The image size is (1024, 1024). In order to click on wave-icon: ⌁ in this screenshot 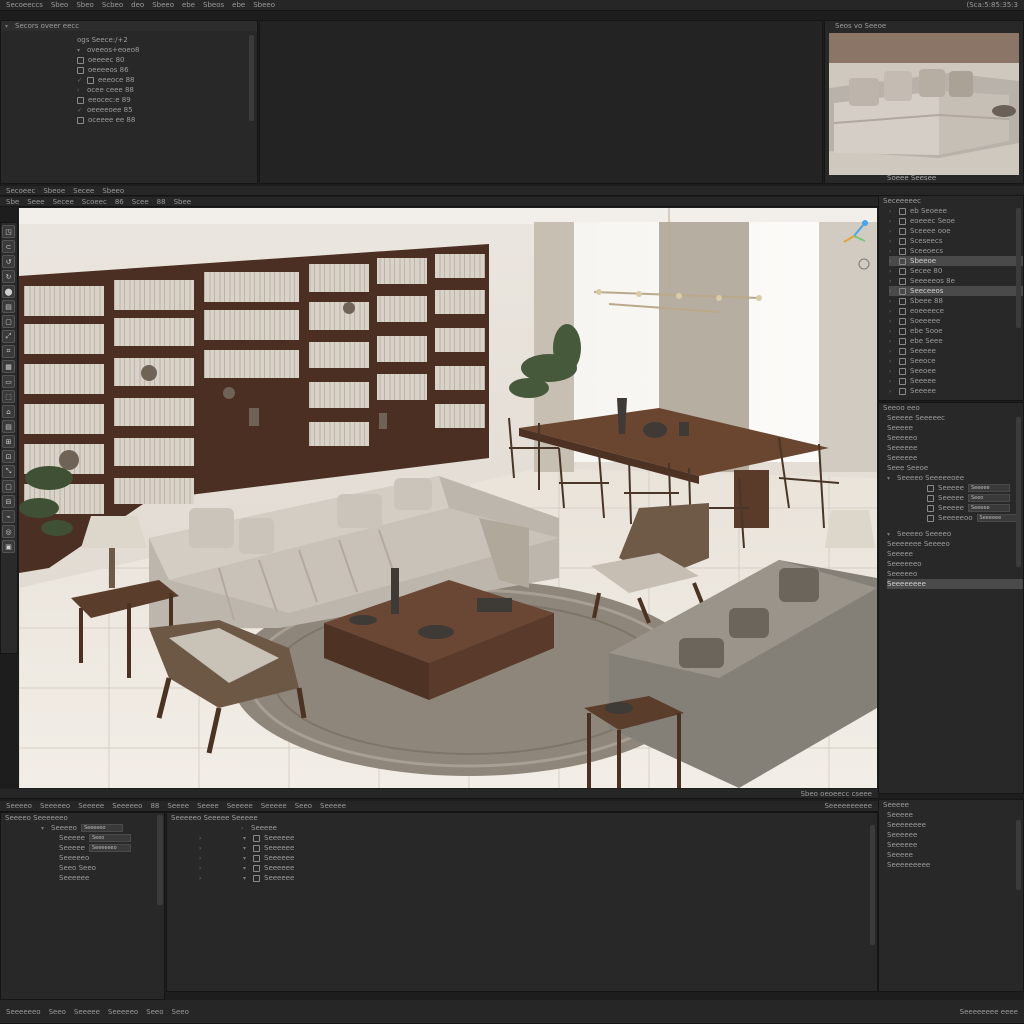, I will do `click(8, 516)`.